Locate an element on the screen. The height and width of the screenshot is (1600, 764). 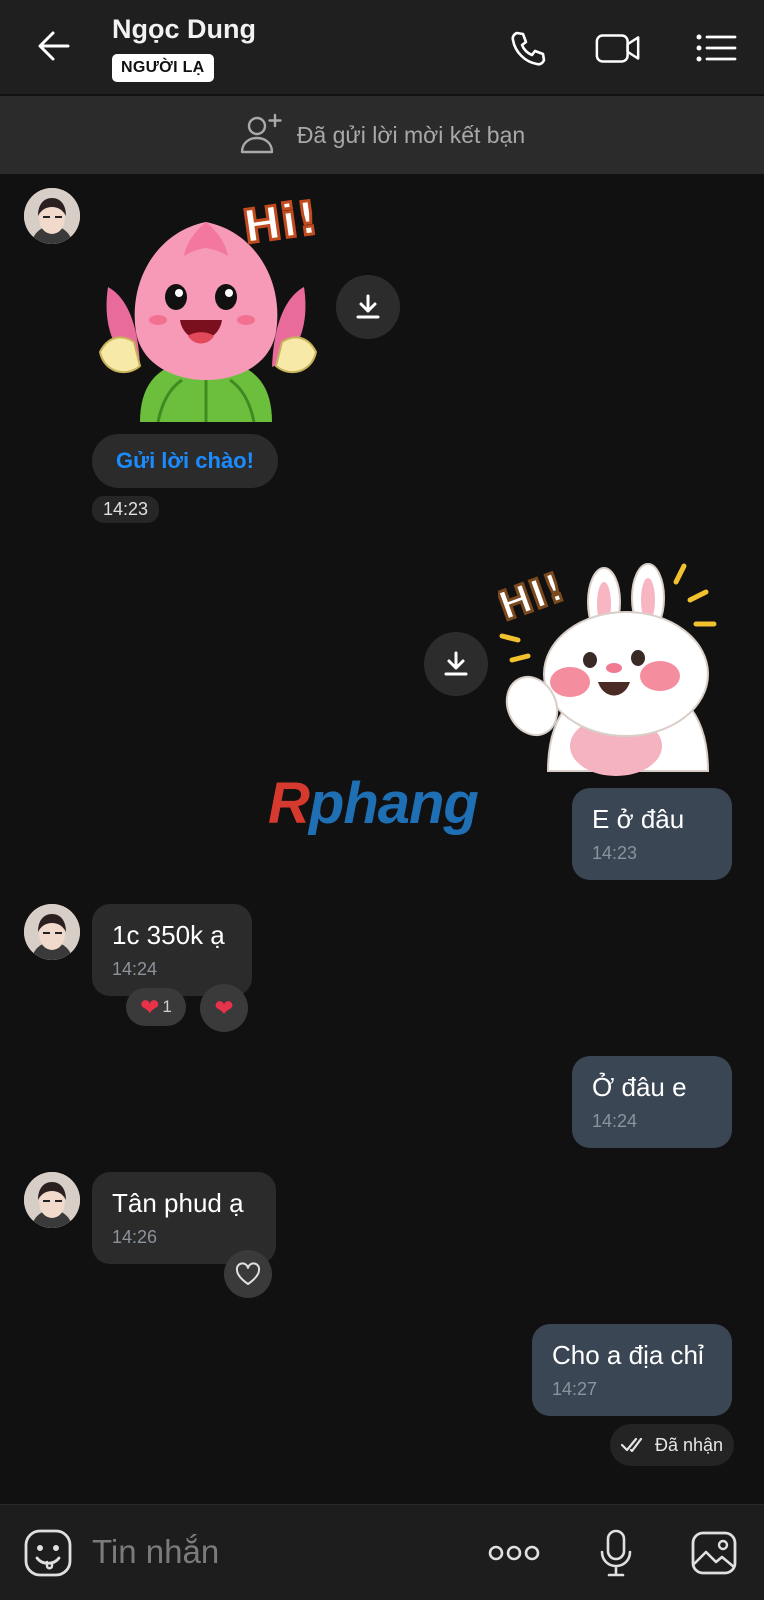
delivery-status-text: Đã nhận is located at coordinates (689, 1444).